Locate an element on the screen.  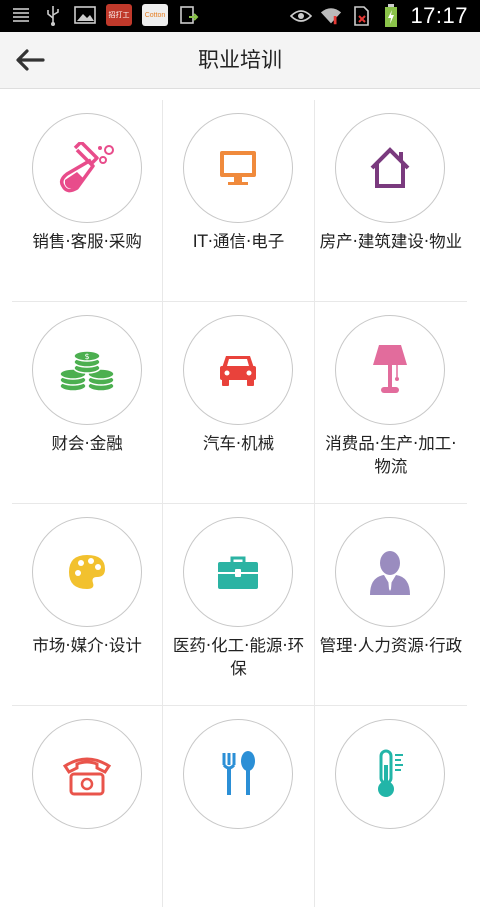
category-label: 财会·金融 is located at coordinates (87, 443).